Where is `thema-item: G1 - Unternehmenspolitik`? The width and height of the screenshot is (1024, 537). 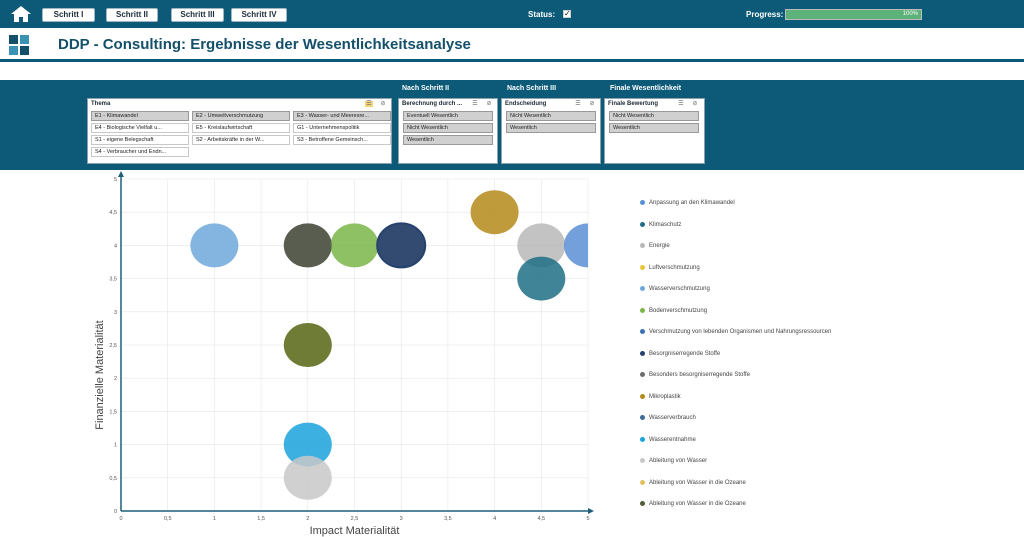
thema-item: G1 - Unternehmenspolitik is located at coordinates (342, 128).